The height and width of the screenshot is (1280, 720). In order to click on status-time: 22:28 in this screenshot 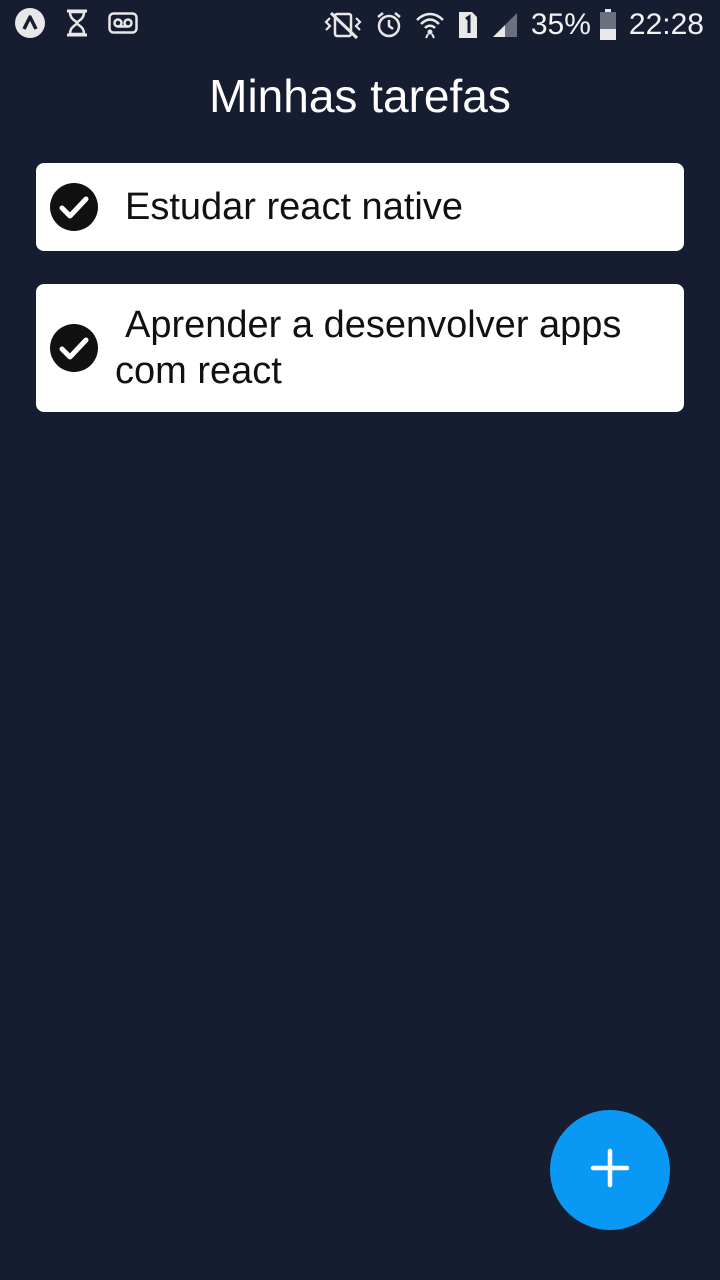, I will do `click(666, 24)`.